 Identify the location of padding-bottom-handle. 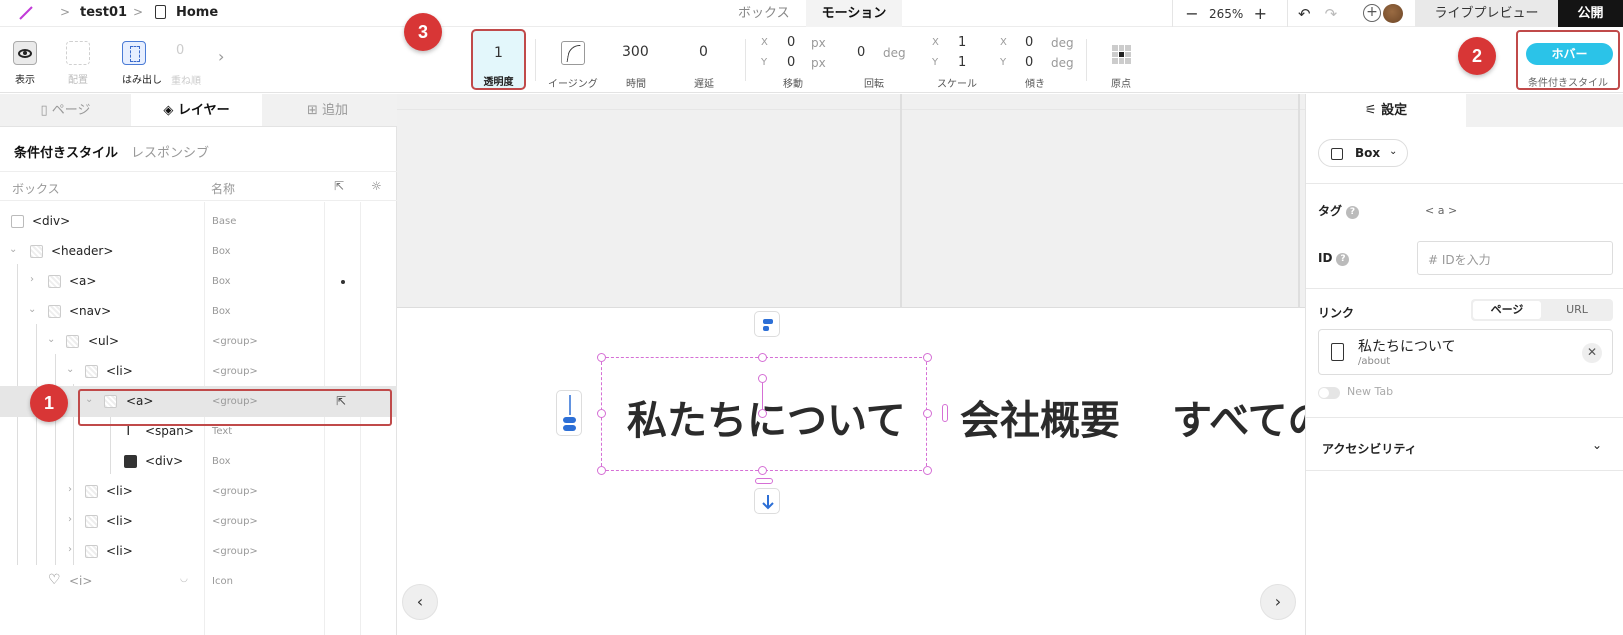
(767, 501).